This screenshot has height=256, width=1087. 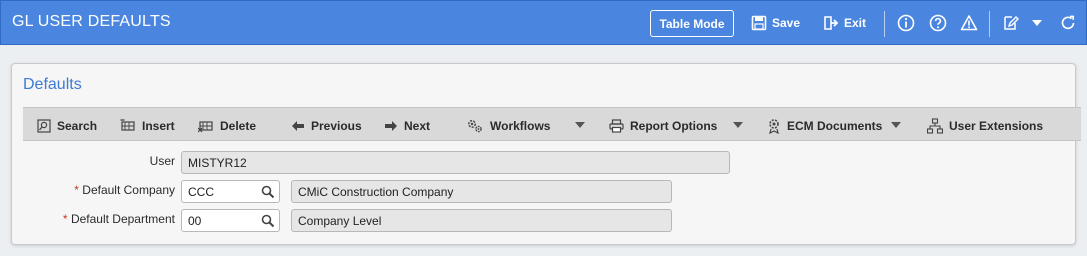 What do you see at coordinates (938, 23) in the screenshot?
I see `help-icon` at bounding box center [938, 23].